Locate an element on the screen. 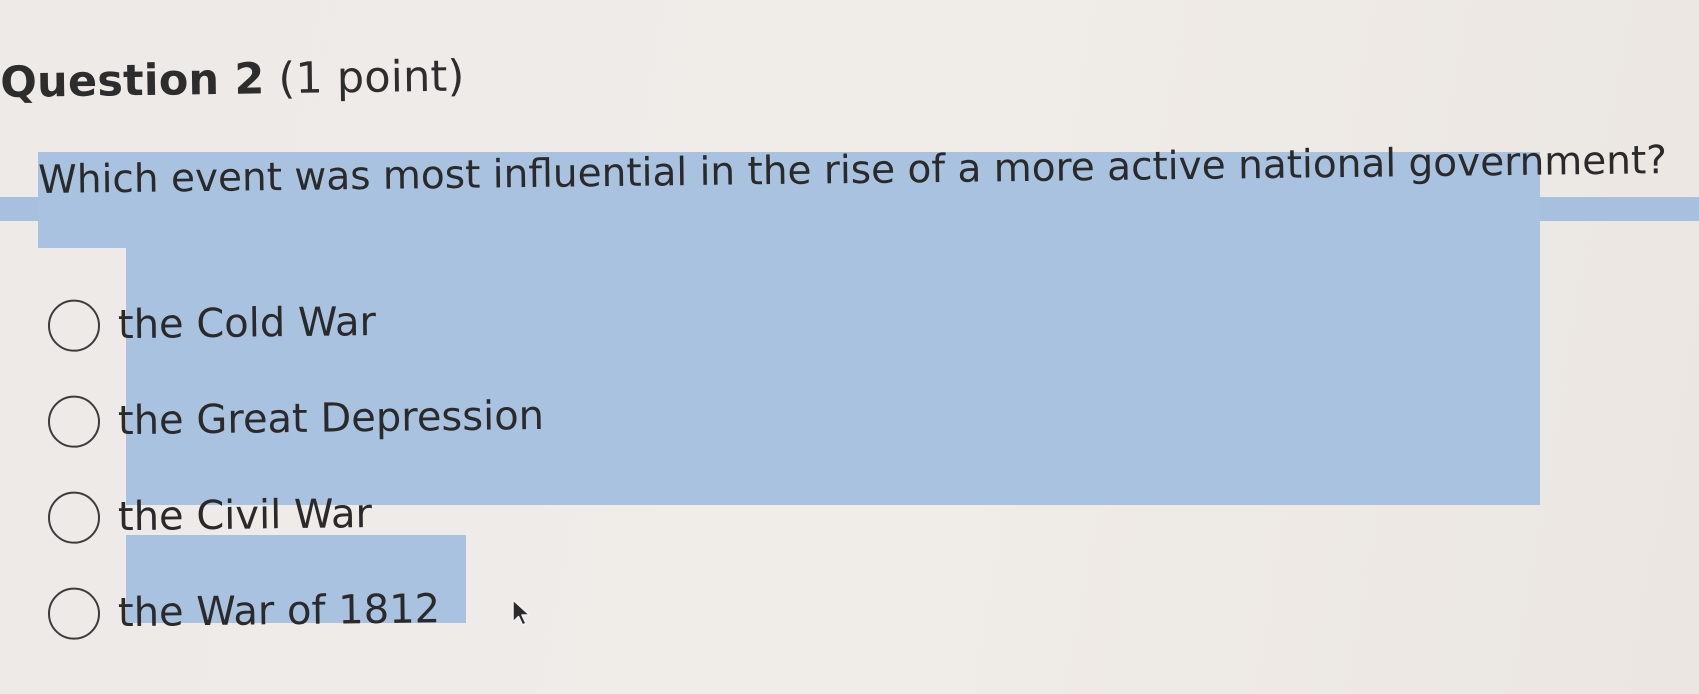 Image resolution: width=1699 pixels, height=694 pixels. answer-option-label: the Great Depression is located at coordinates (331, 418).